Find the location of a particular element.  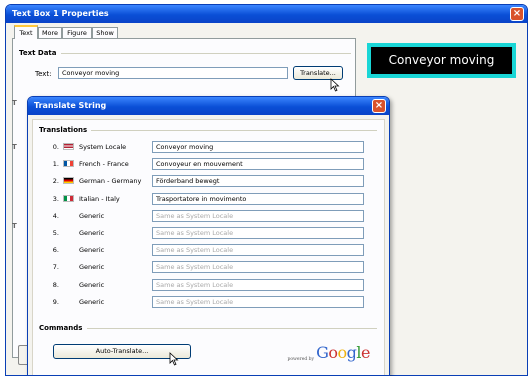

row-index: 3. is located at coordinates (55, 198).